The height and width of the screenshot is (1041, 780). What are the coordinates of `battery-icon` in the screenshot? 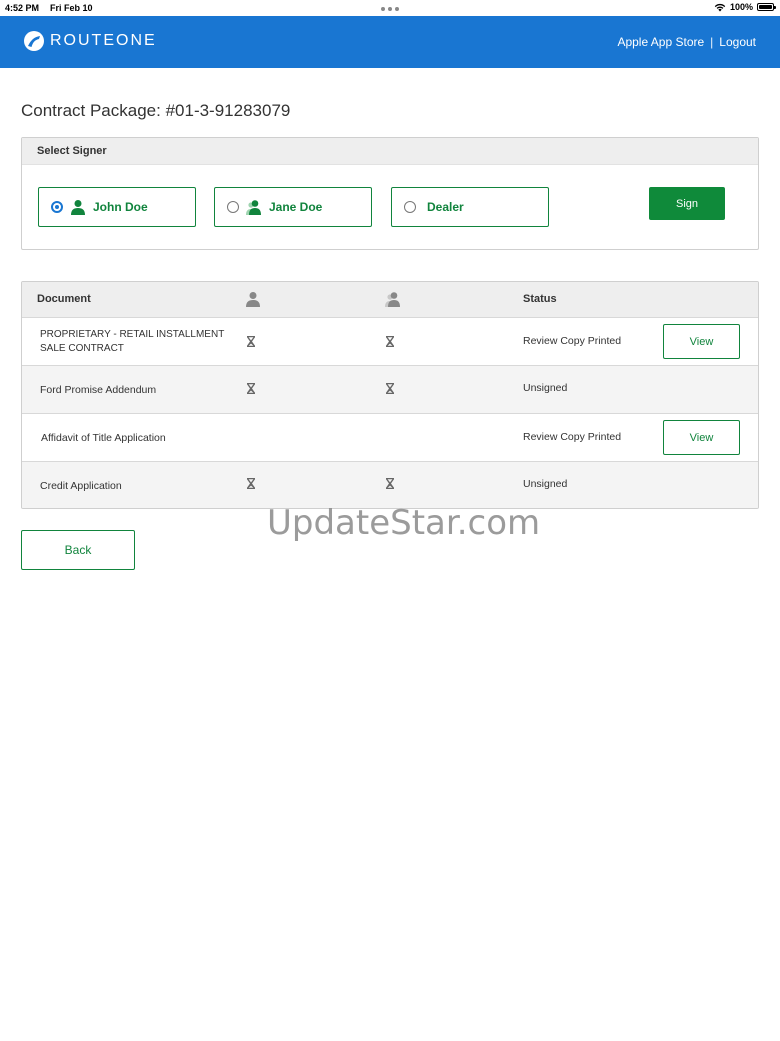 It's located at (766, 7).